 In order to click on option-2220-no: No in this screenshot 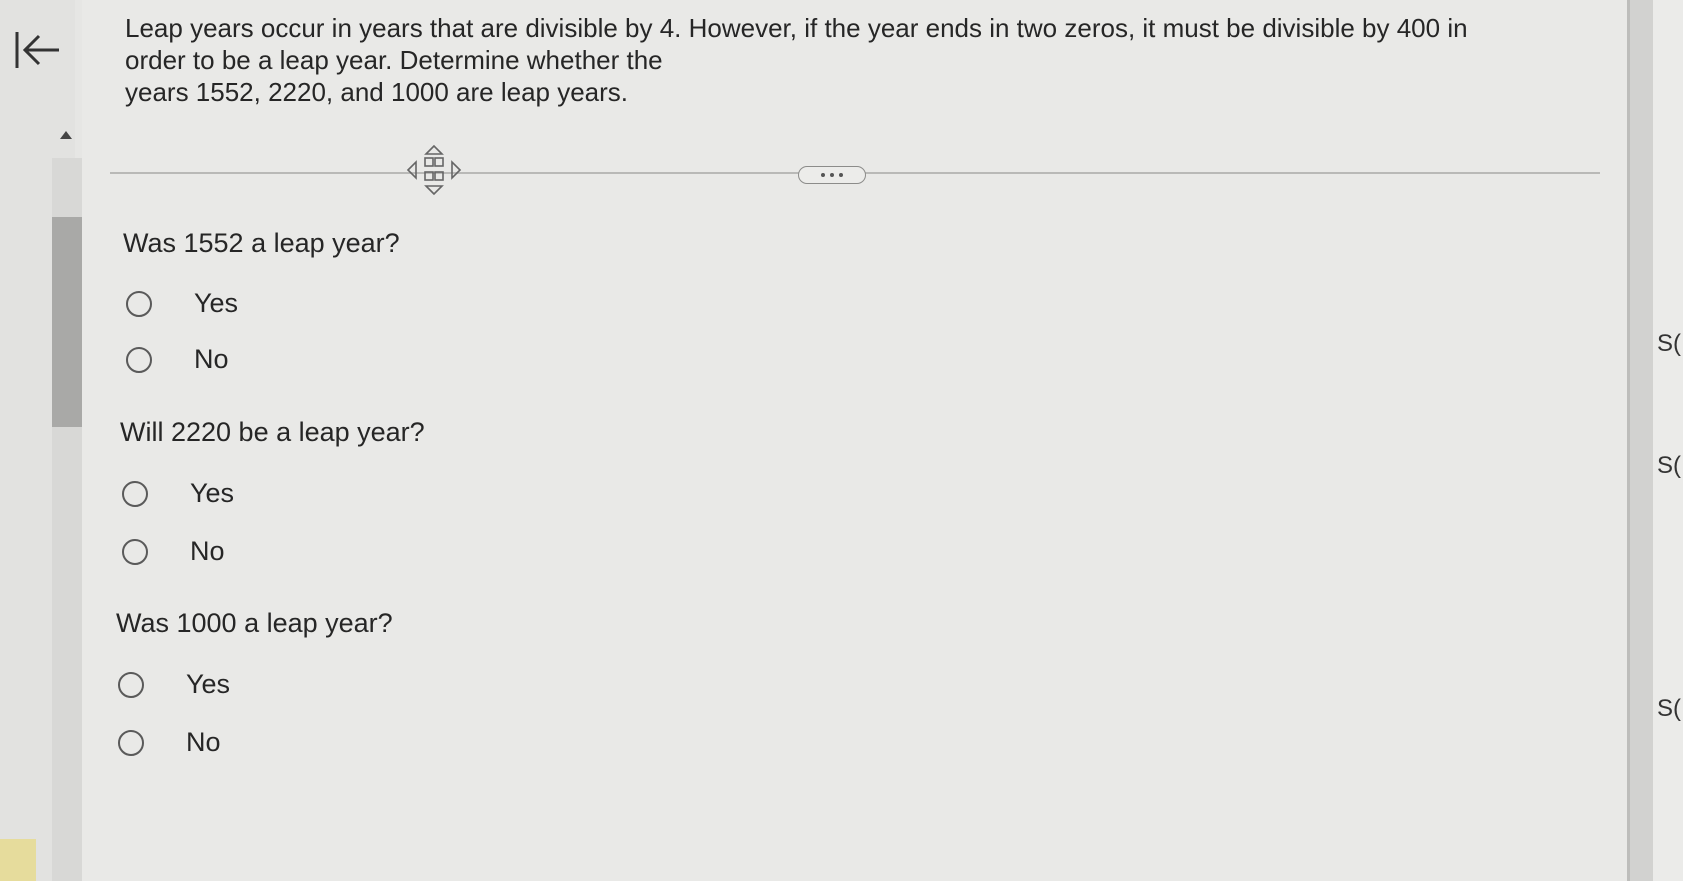, I will do `click(173, 551)`.